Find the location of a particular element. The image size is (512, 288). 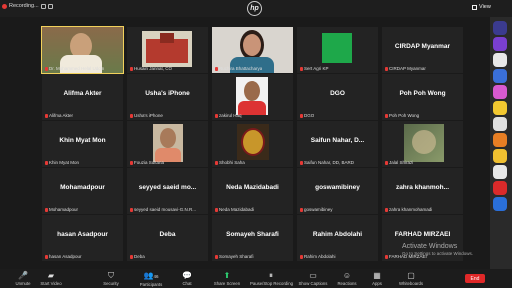

participant-tile: Poh Poh Wong Poh Poh Wong is located at coordinates (422, 97).